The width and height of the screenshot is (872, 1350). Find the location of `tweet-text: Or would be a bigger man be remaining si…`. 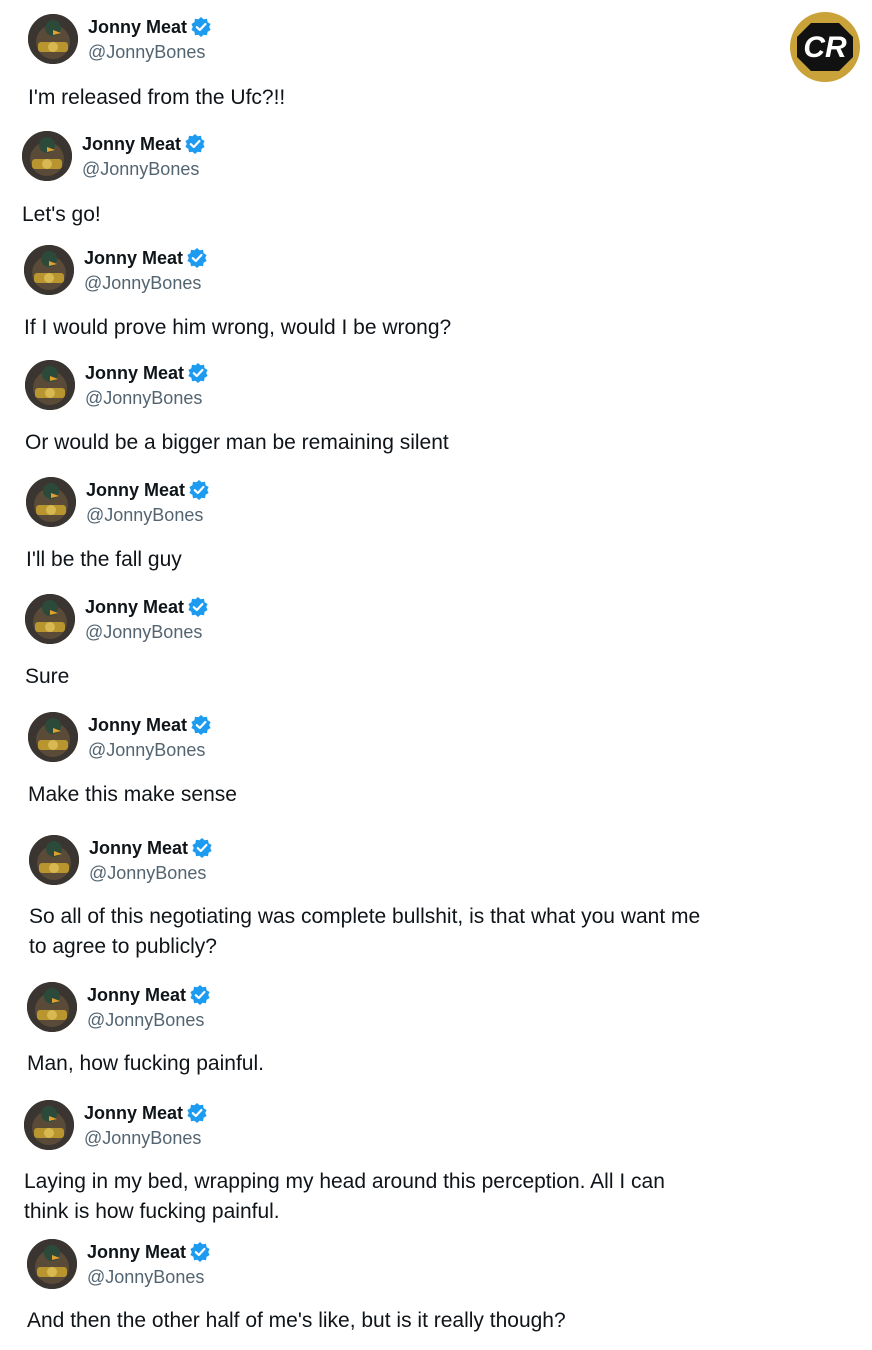

tweet-text: Or would be a bigger man be remaining si… is located at coordinates (237, 442).